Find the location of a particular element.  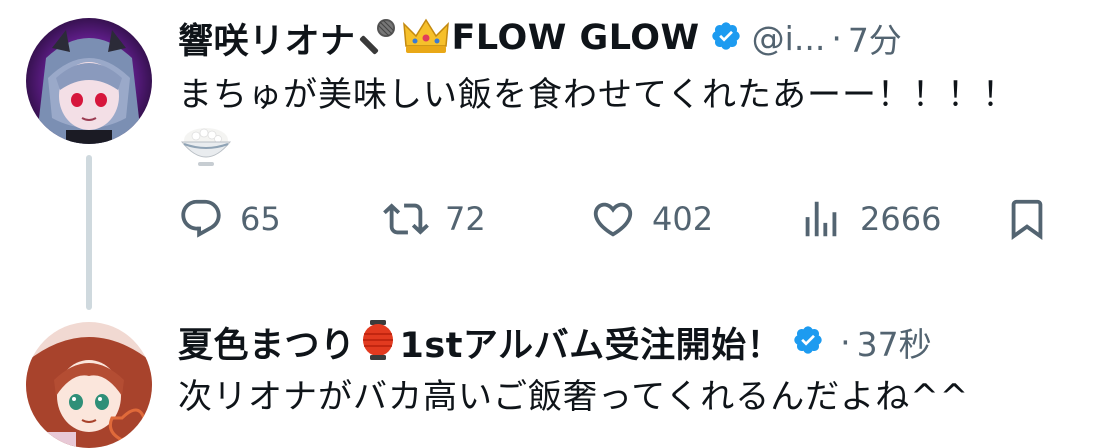

views-button: 2666 is located at coordinates (869, 219).